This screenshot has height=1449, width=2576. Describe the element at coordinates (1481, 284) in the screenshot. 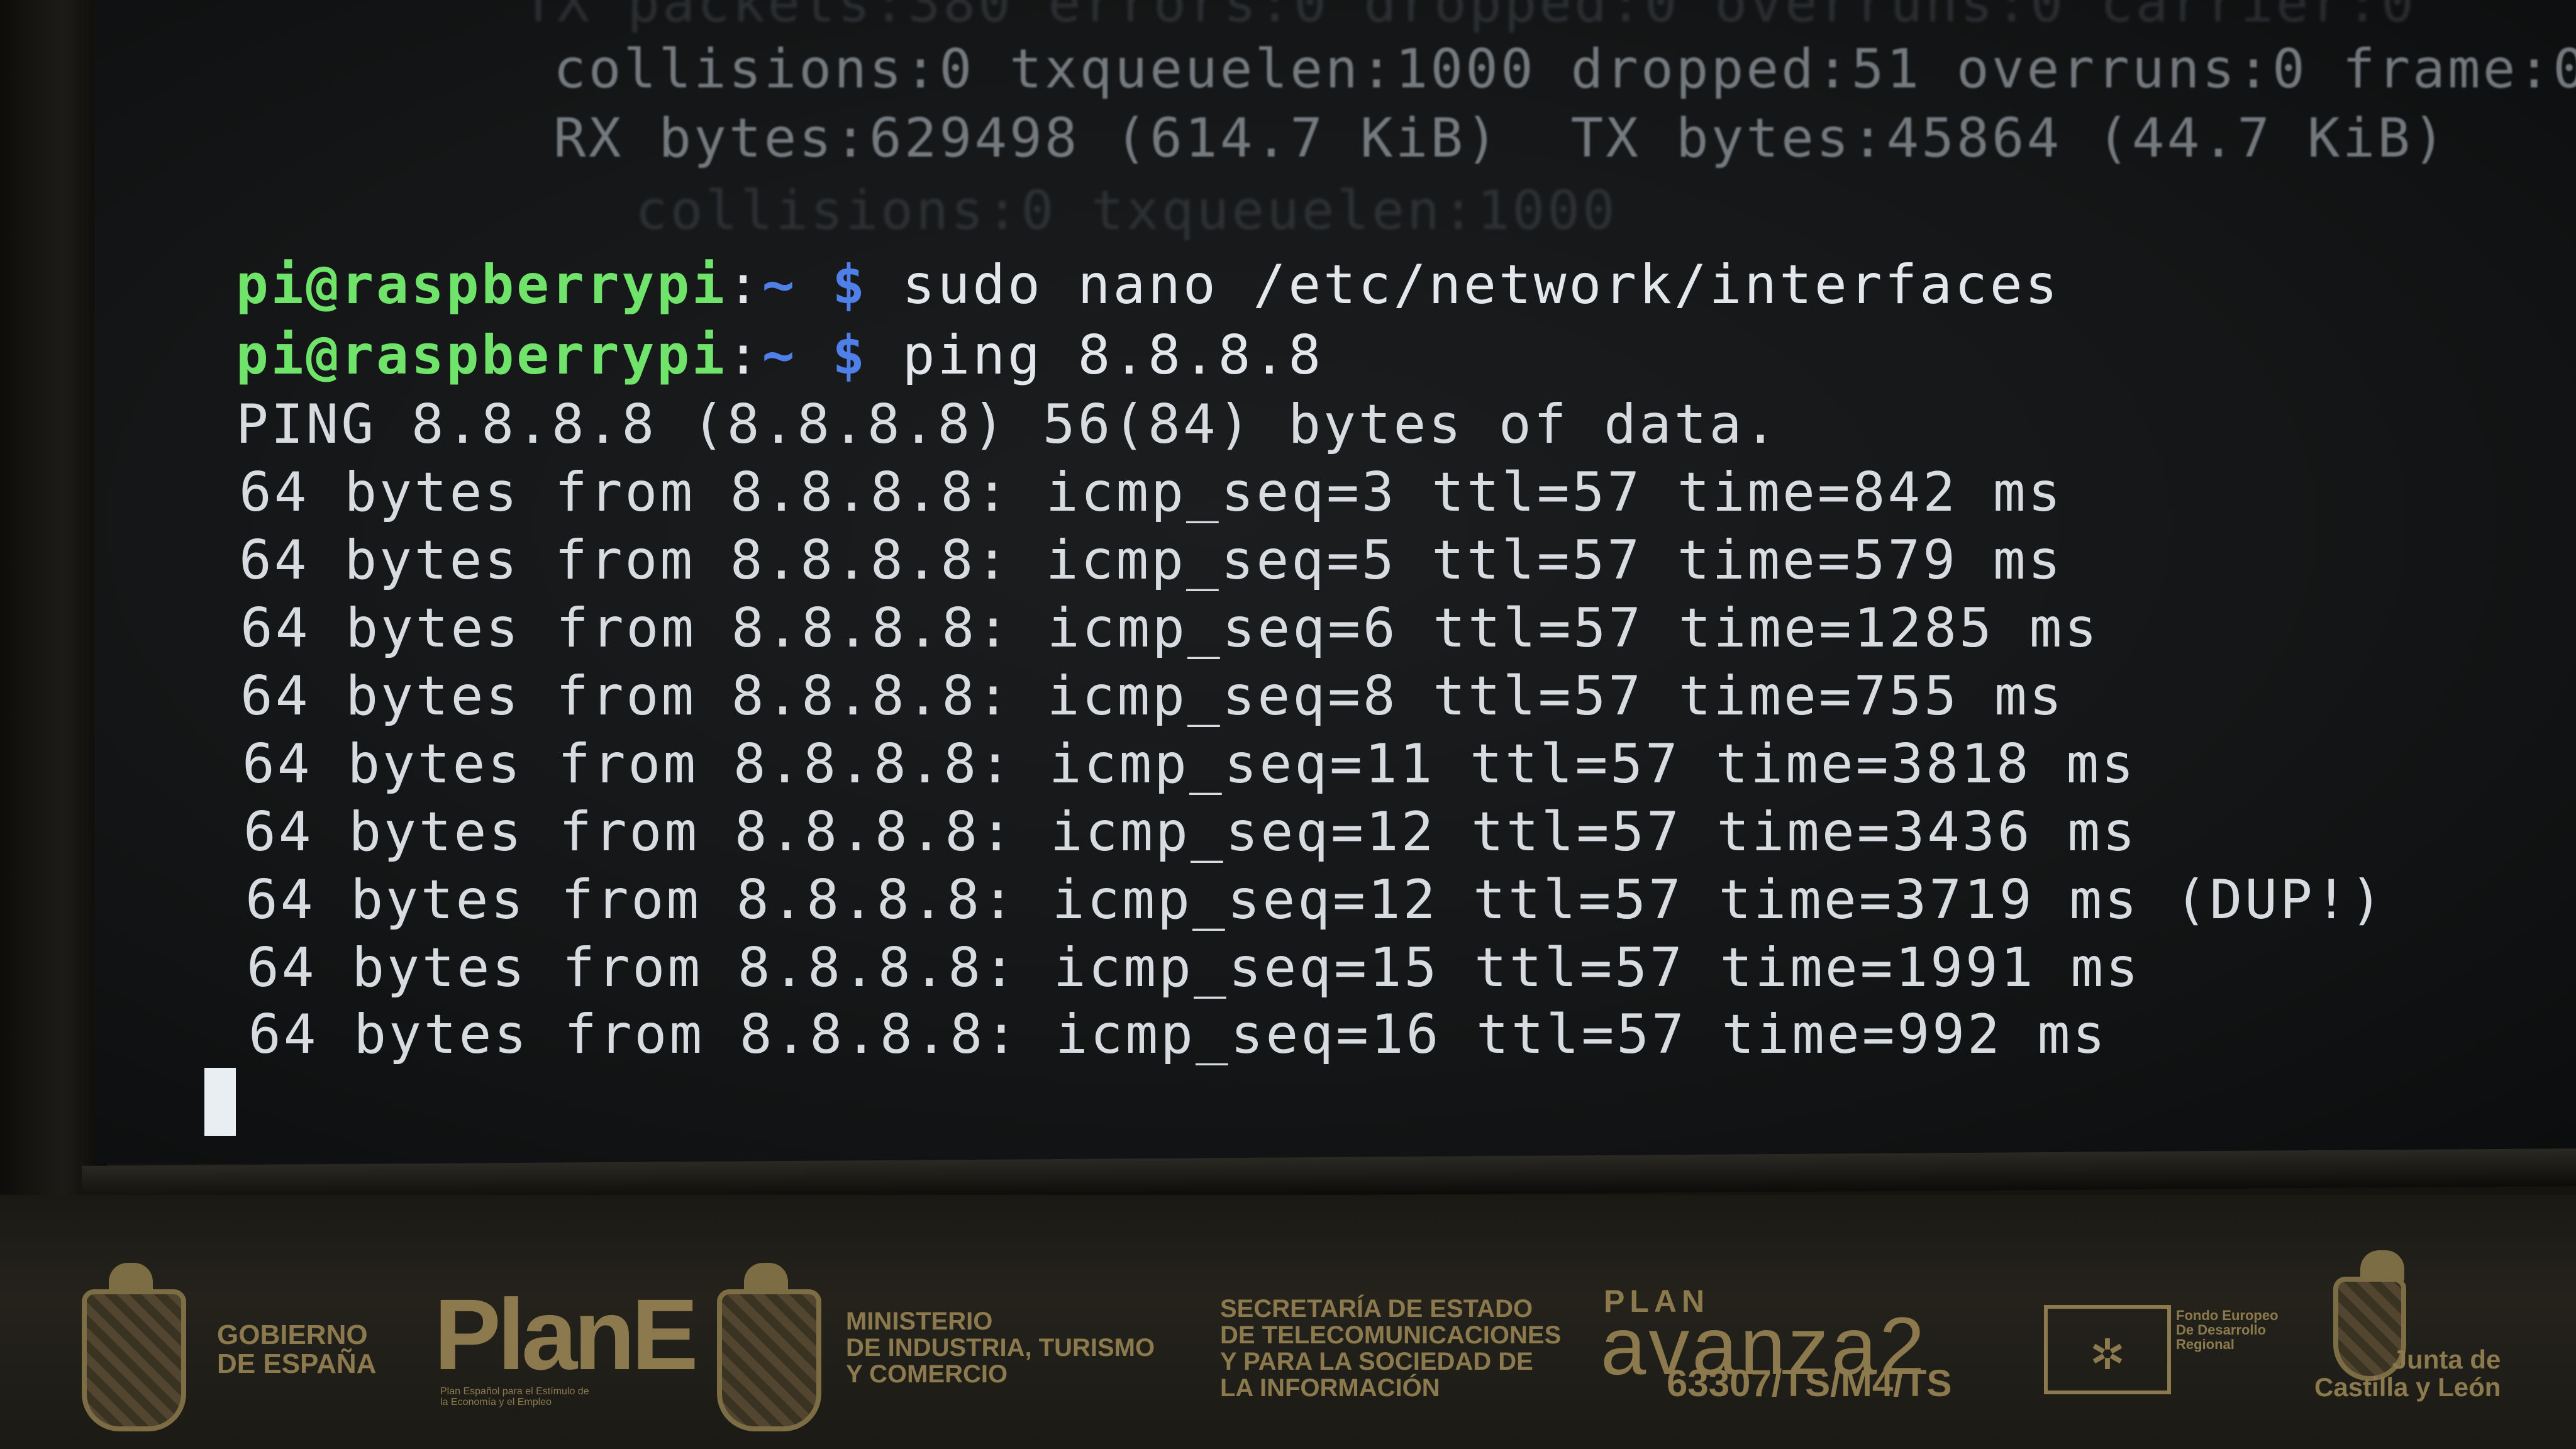

I see `command-text: sudo nano /etc/network/interfaces` at that location.